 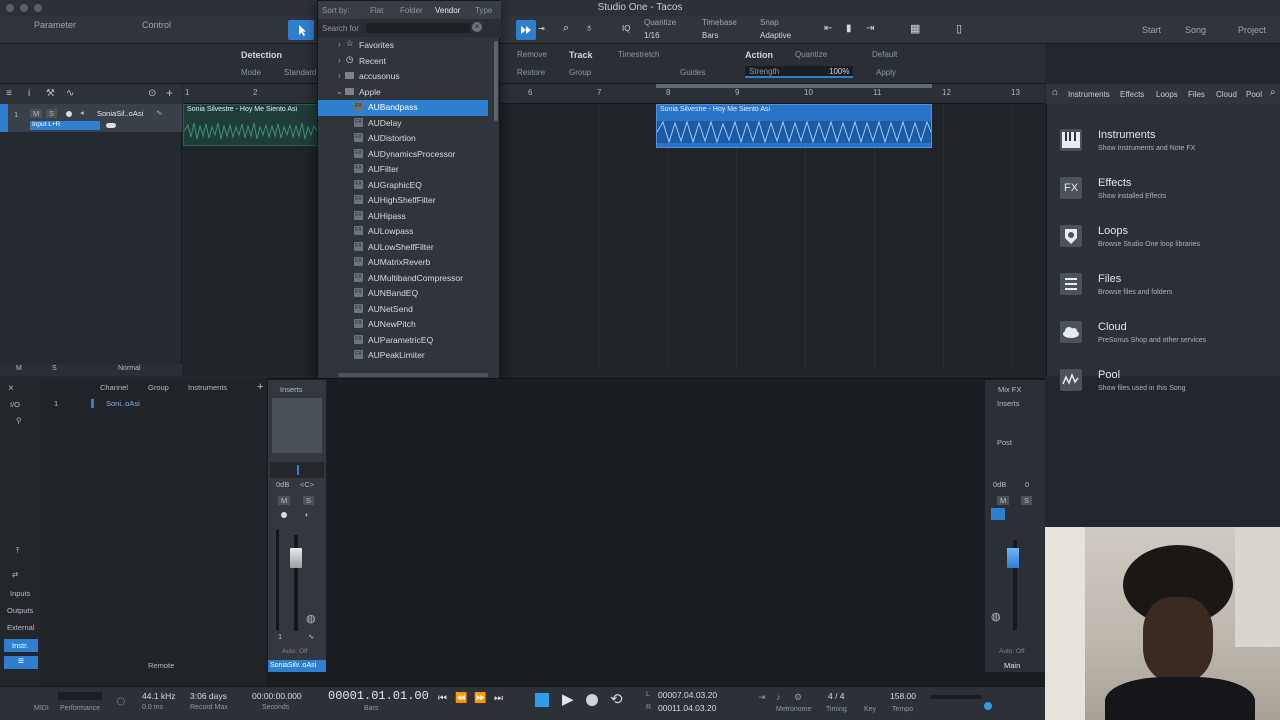 What do you see at coordinates (1013, 558) in the screenshot?
I see `main-volume-fader` at bounding box center [1013, 558].